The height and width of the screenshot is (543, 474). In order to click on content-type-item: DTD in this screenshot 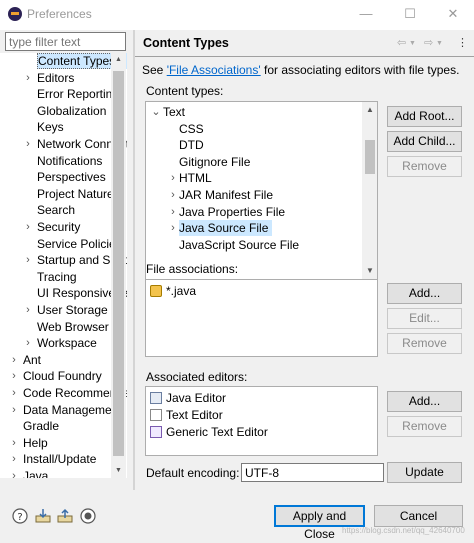, I will do `click(191, 145)`.